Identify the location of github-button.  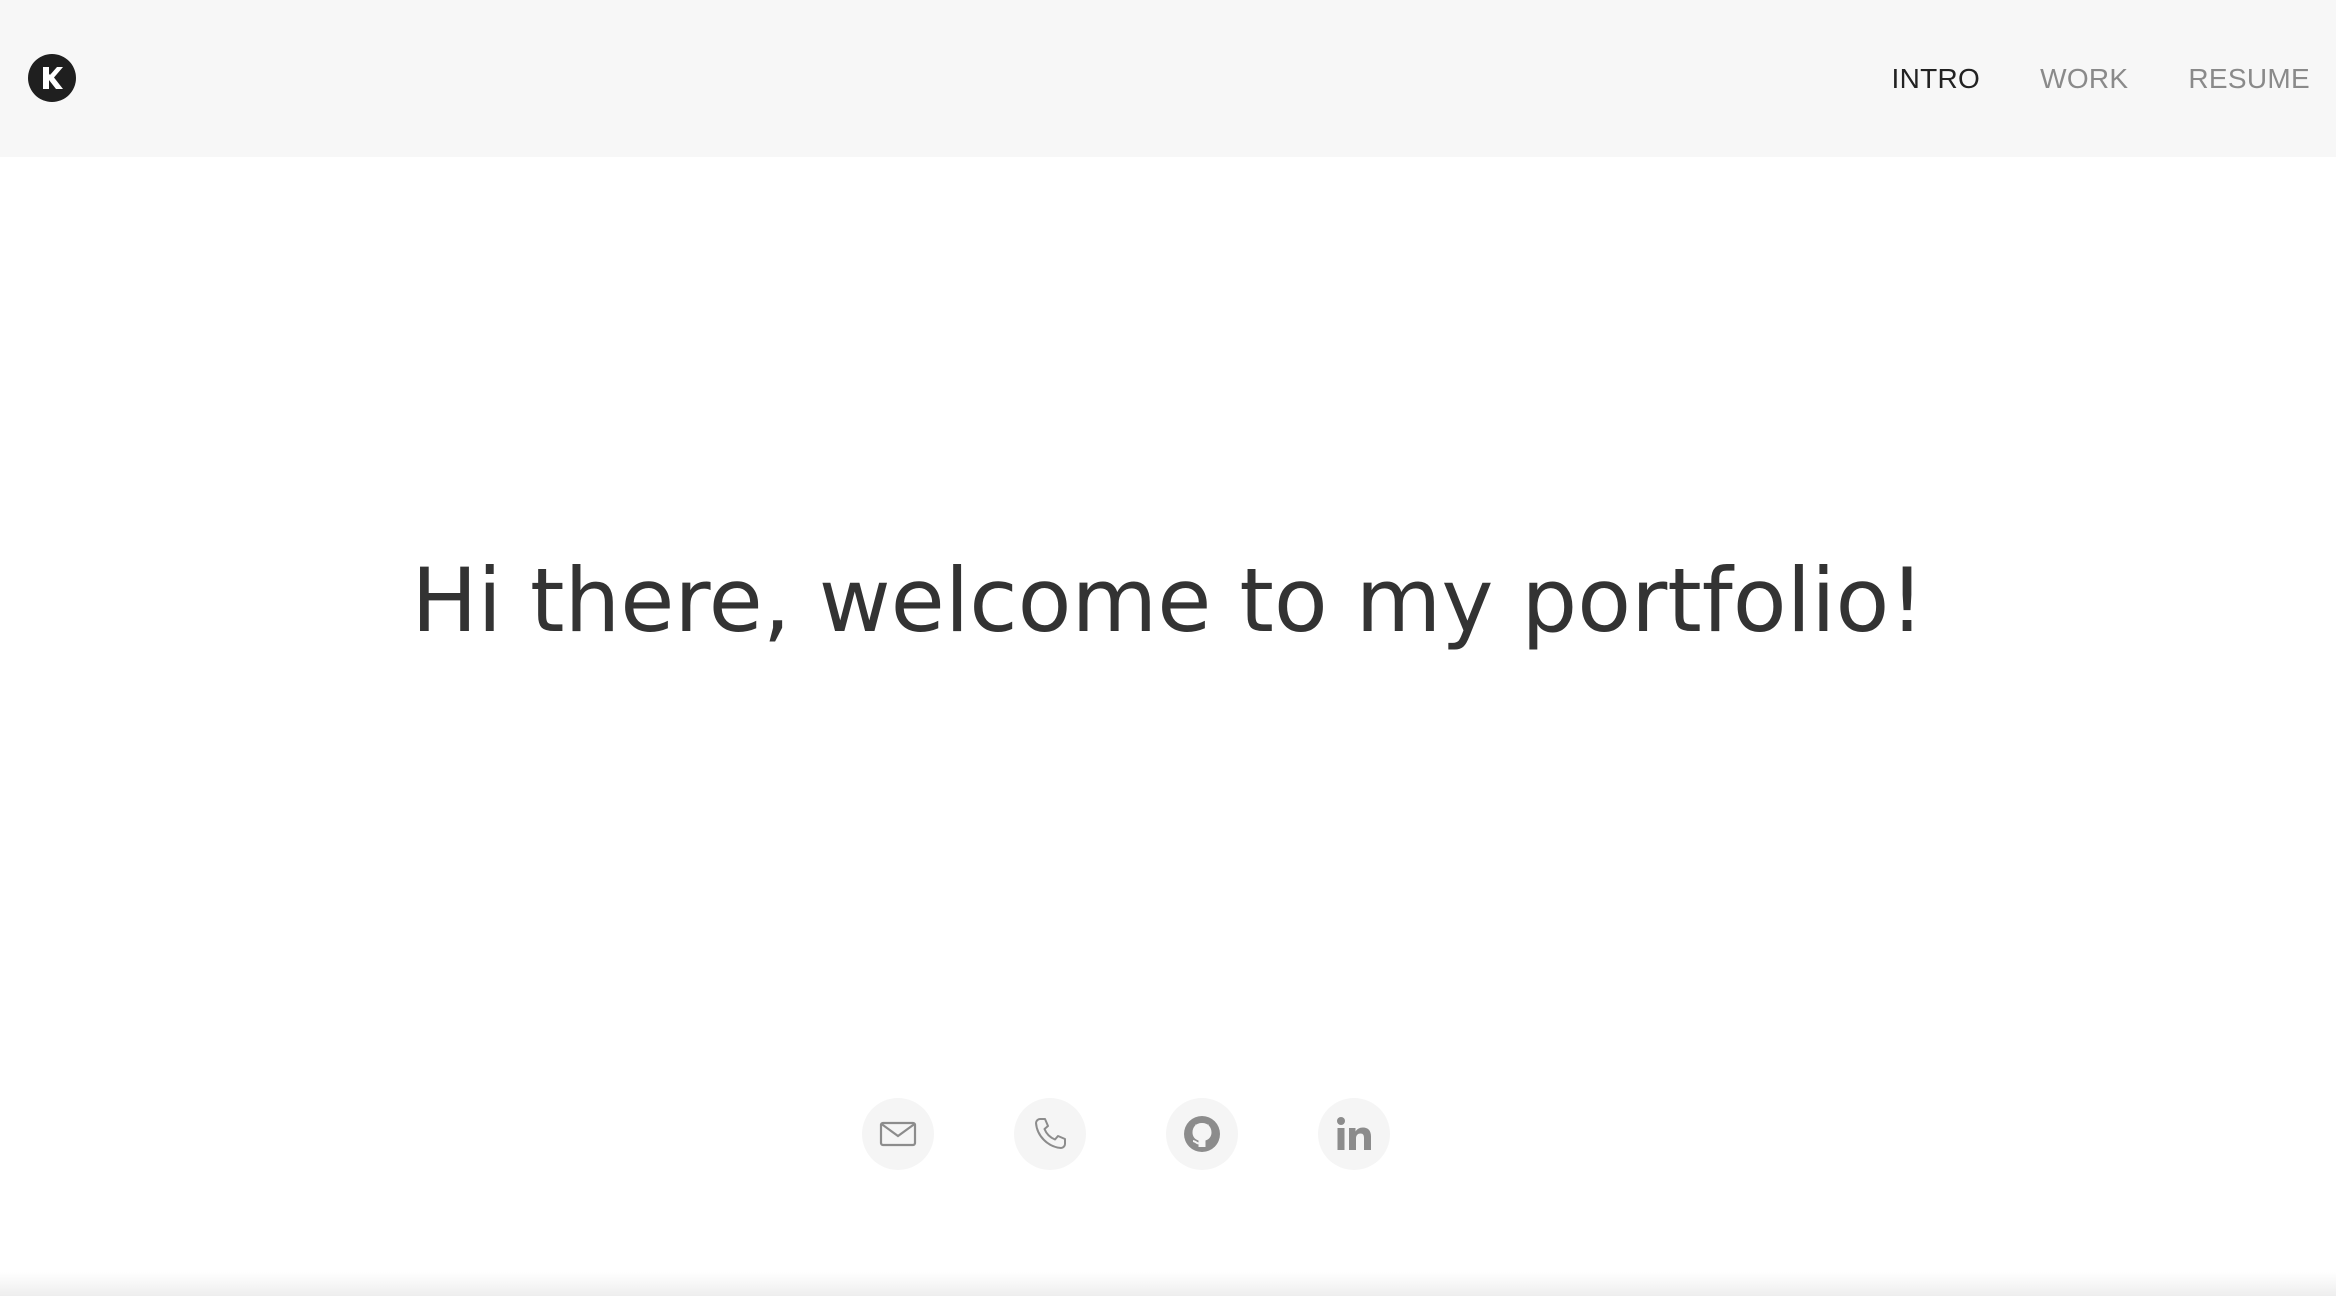
(1202, 1134).